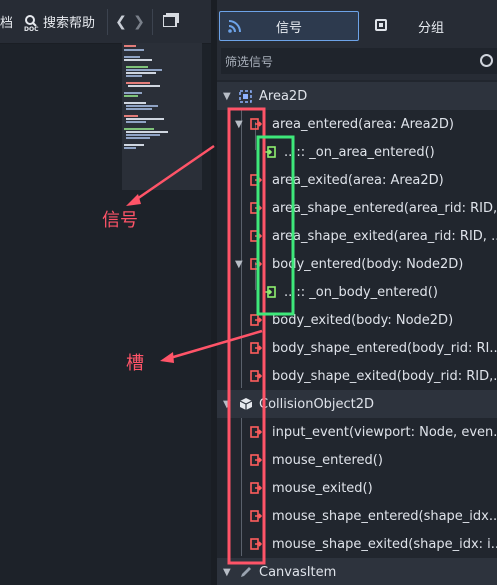  I want to click on pencil-icon, so click(246, 574).